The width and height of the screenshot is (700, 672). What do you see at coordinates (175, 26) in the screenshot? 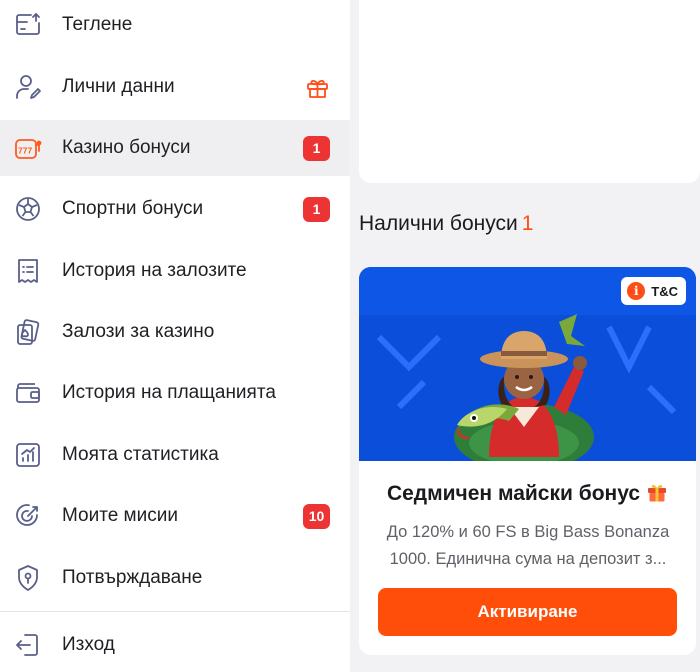
I see `sidebar-item-withdraw: Теглене` at bounding box center [175, 26].